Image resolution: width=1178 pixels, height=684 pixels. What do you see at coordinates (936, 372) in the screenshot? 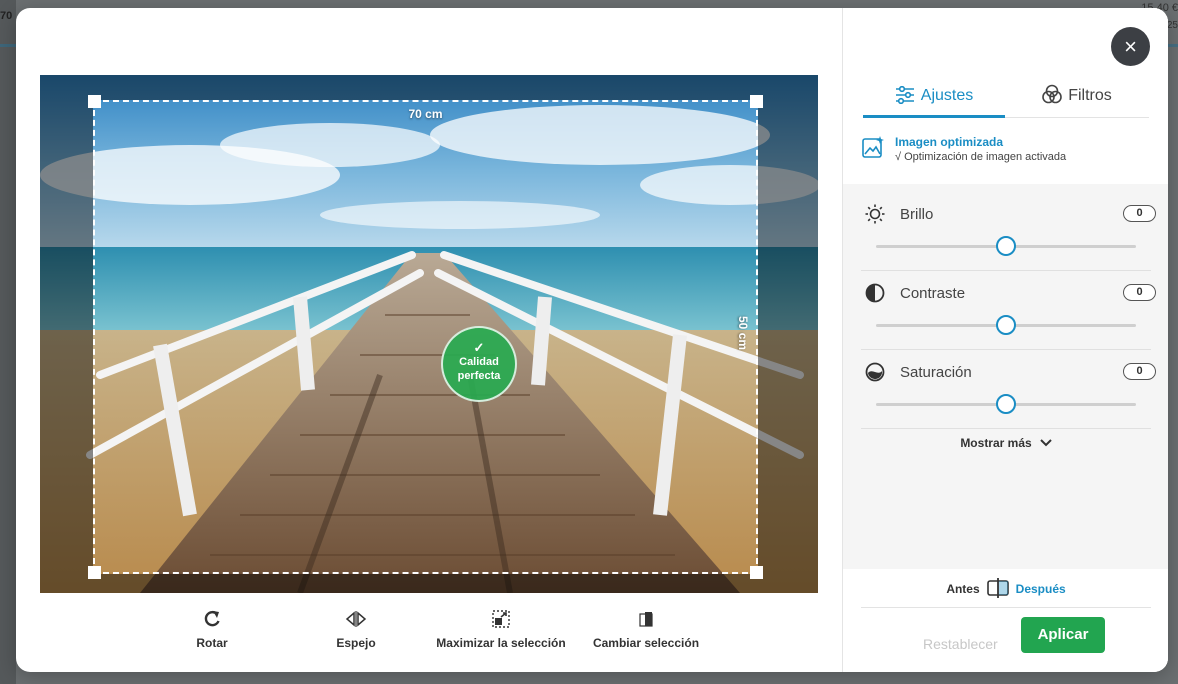
I see `saturacion-label: Saturación` at bounding box center [936, 372].